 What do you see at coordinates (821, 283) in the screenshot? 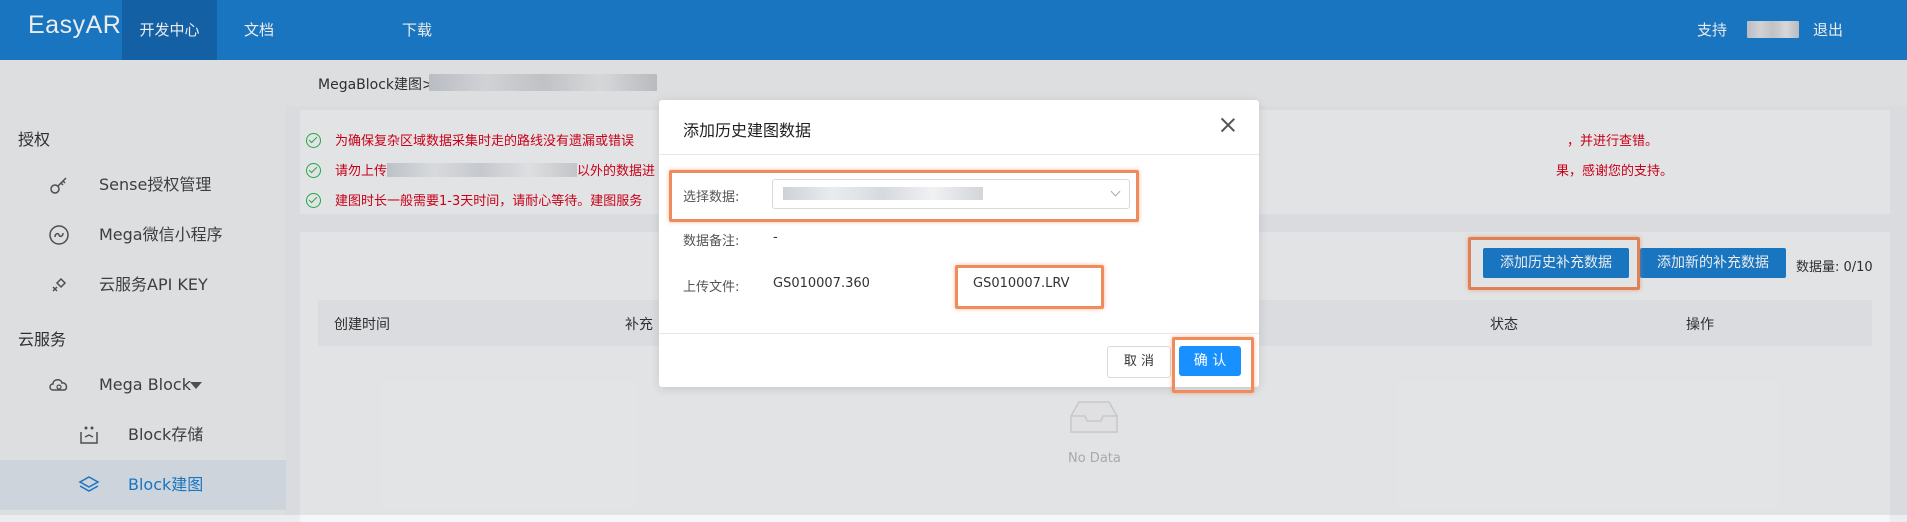
I see `file-360: GS010007.360` at bounding box center [821, 283].